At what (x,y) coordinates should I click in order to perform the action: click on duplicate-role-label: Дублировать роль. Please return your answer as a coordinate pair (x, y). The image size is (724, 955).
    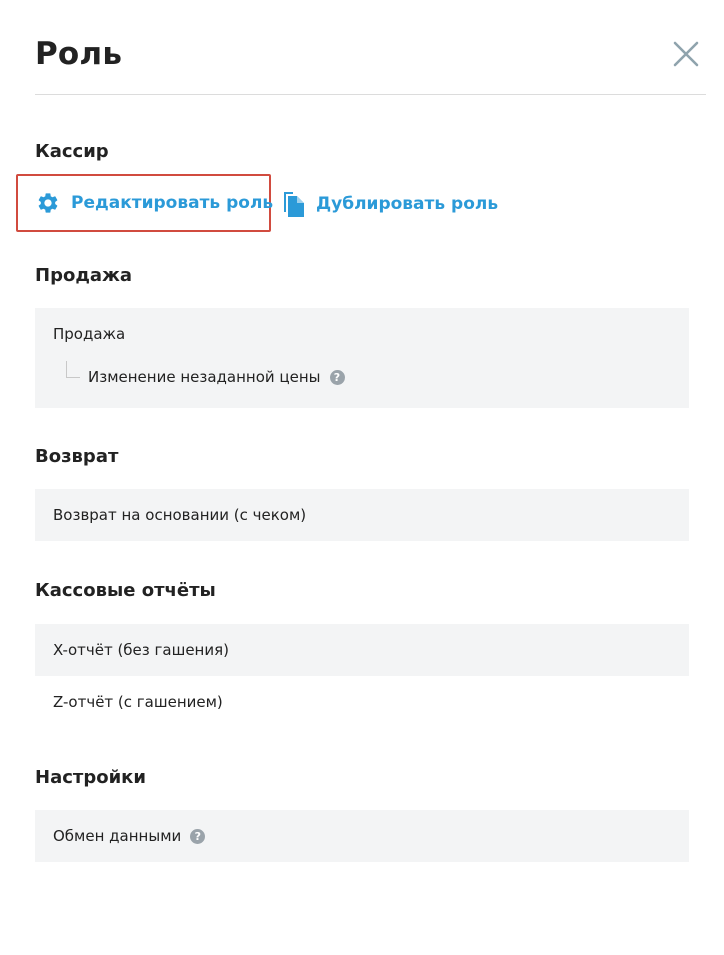
    Looking at the image, I should click on (407, 204).